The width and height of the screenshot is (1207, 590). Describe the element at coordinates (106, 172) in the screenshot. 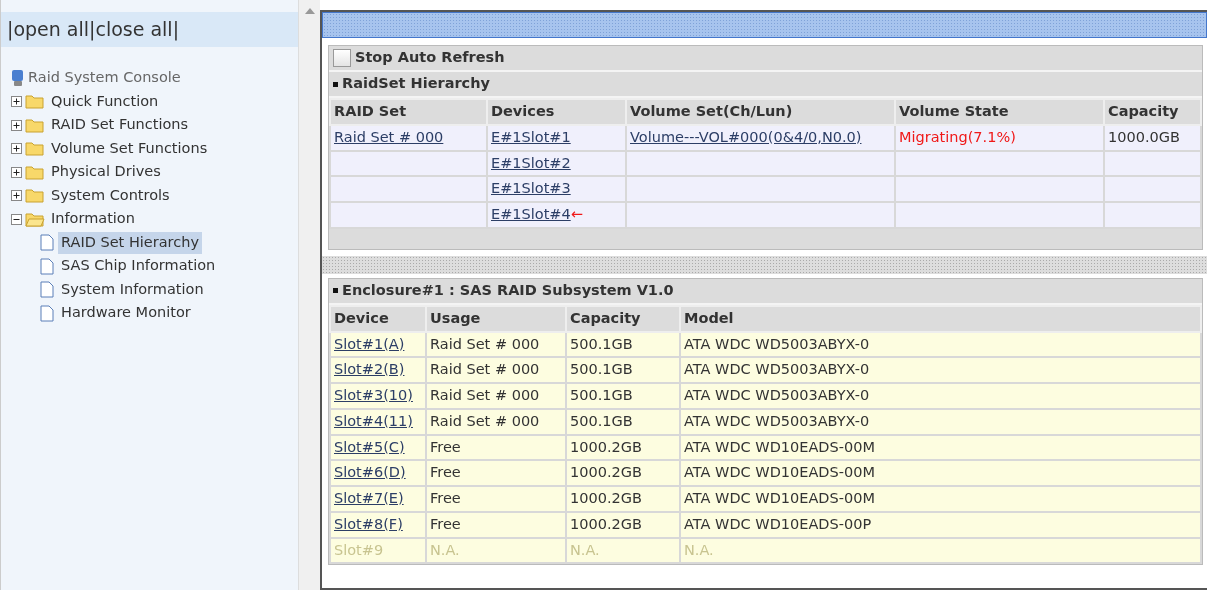

I see `tree-folder-item: Physical Drives` at that location.